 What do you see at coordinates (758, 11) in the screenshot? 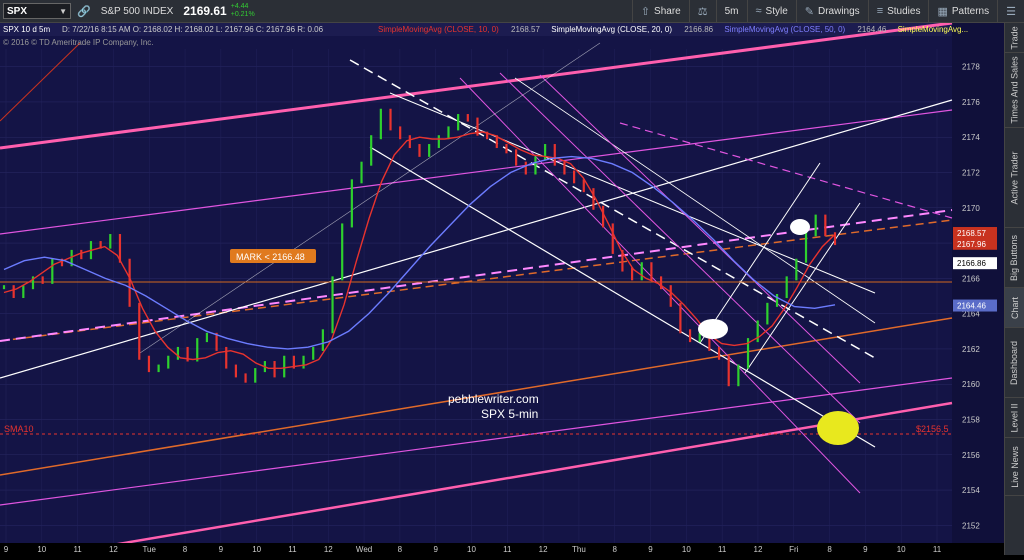
I see `style-icon: ≈` at bounding box center [758, 11].